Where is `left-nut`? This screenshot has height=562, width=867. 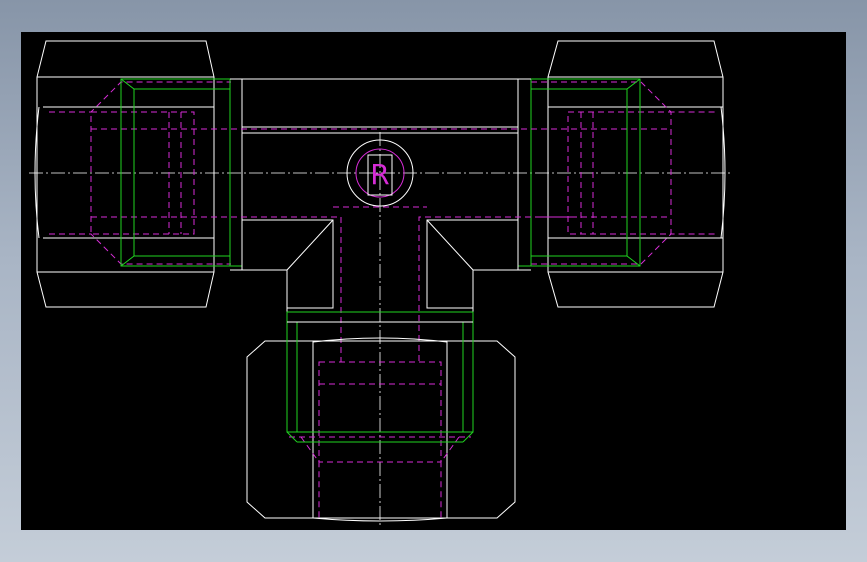 left-nut is located at coordinates (132, 174).